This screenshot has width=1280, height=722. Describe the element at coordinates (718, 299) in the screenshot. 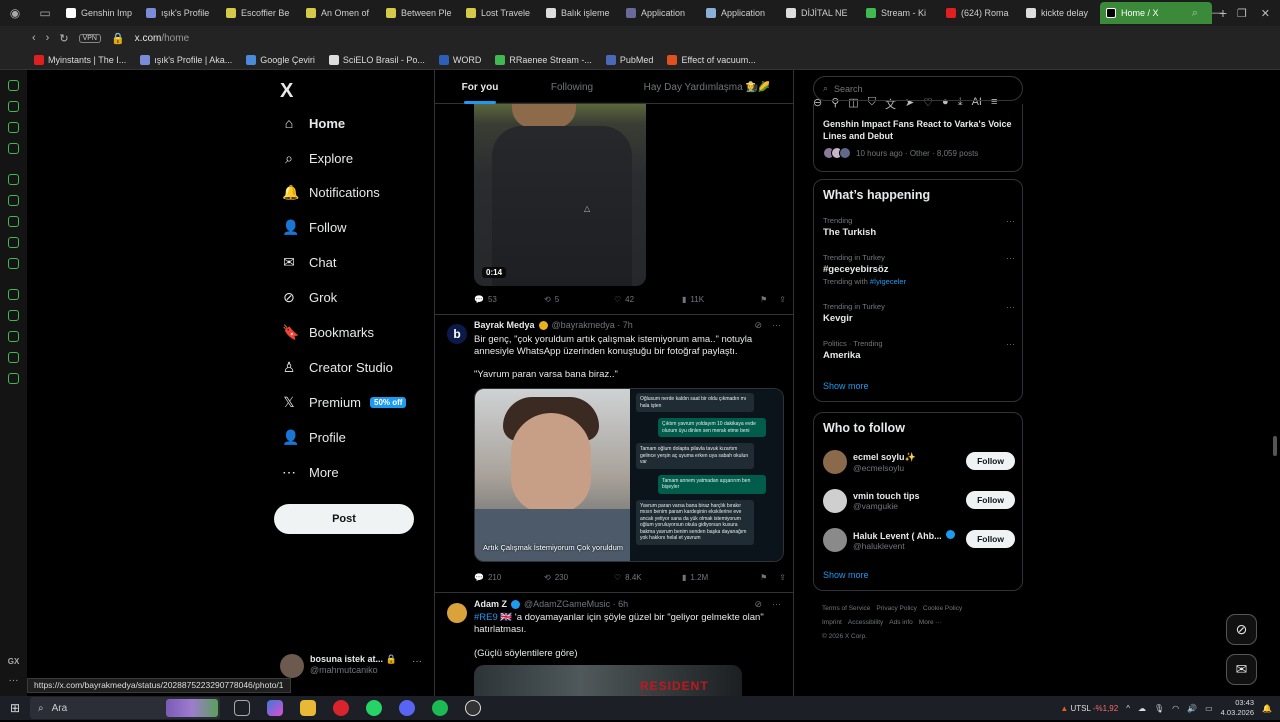

I see `views-button: ▮ 11K` at that location.